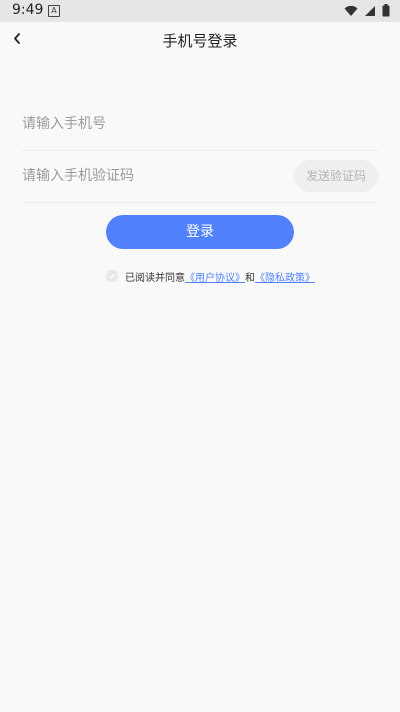  What do you see at coordinates (28, 10) in the screenshot?
I see `status-time: 9:49` at bounding box center [28, 10].